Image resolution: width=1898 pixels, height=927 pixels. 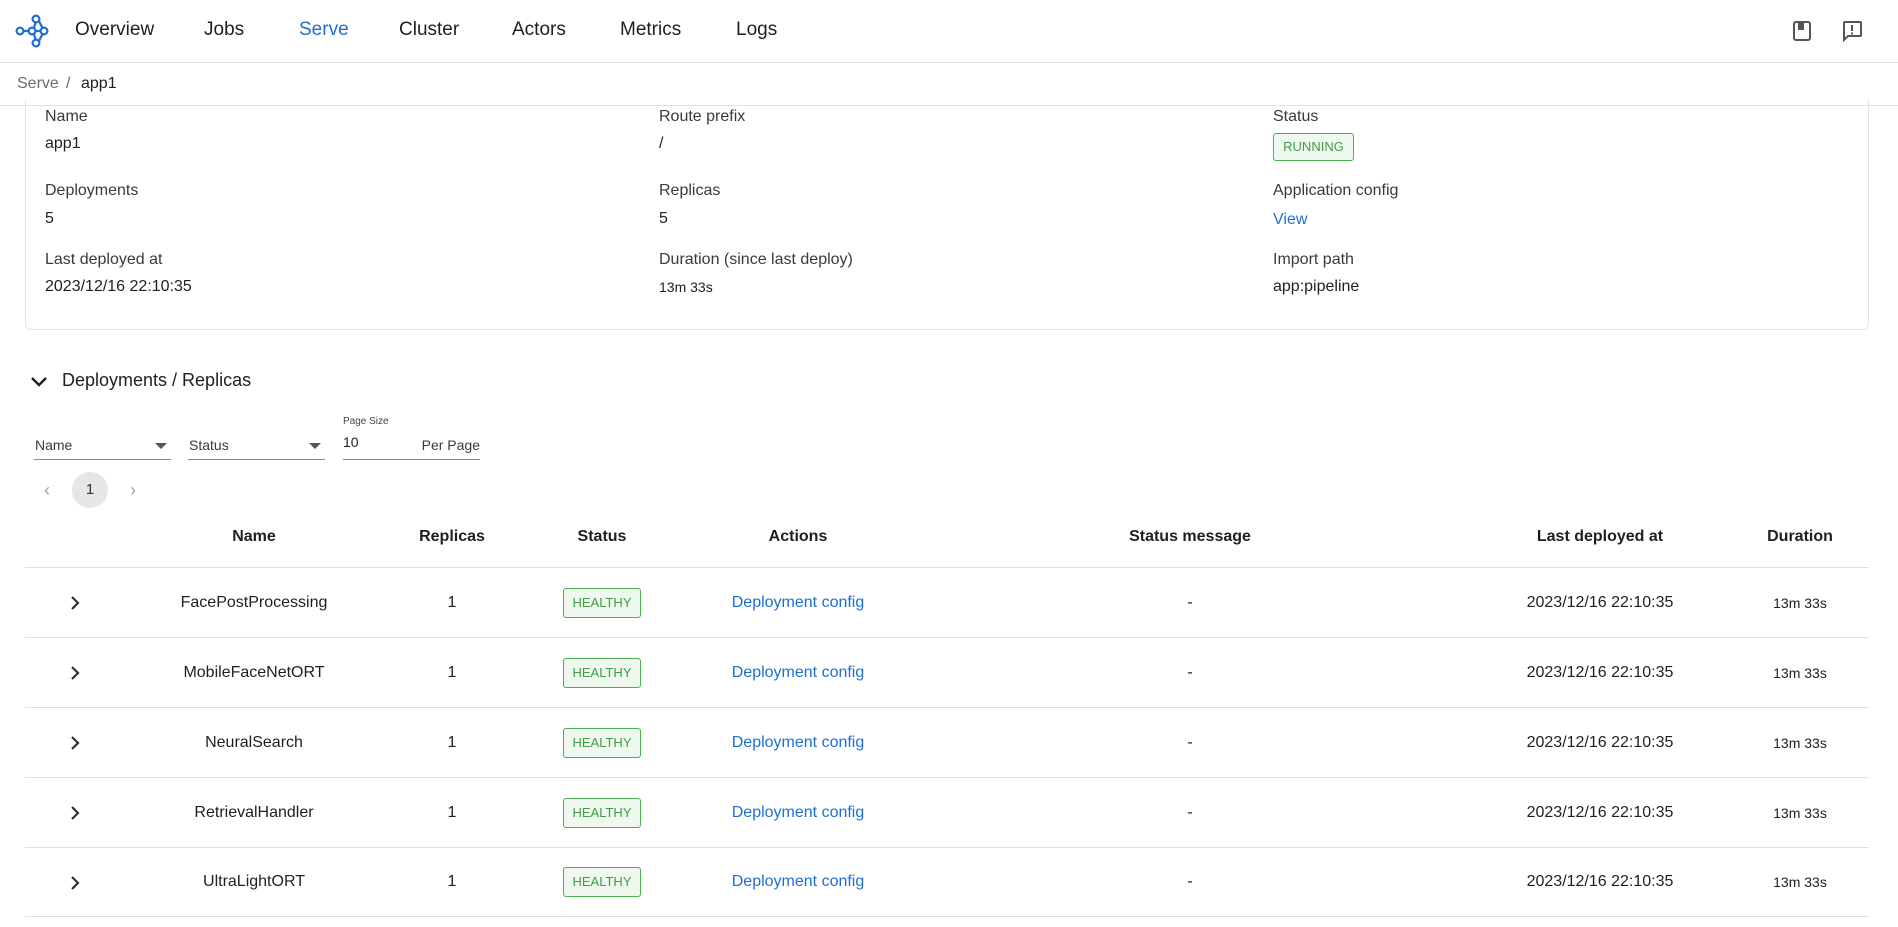 I want to click on previous-page-icon: ‹, so click(x=47, y=490).